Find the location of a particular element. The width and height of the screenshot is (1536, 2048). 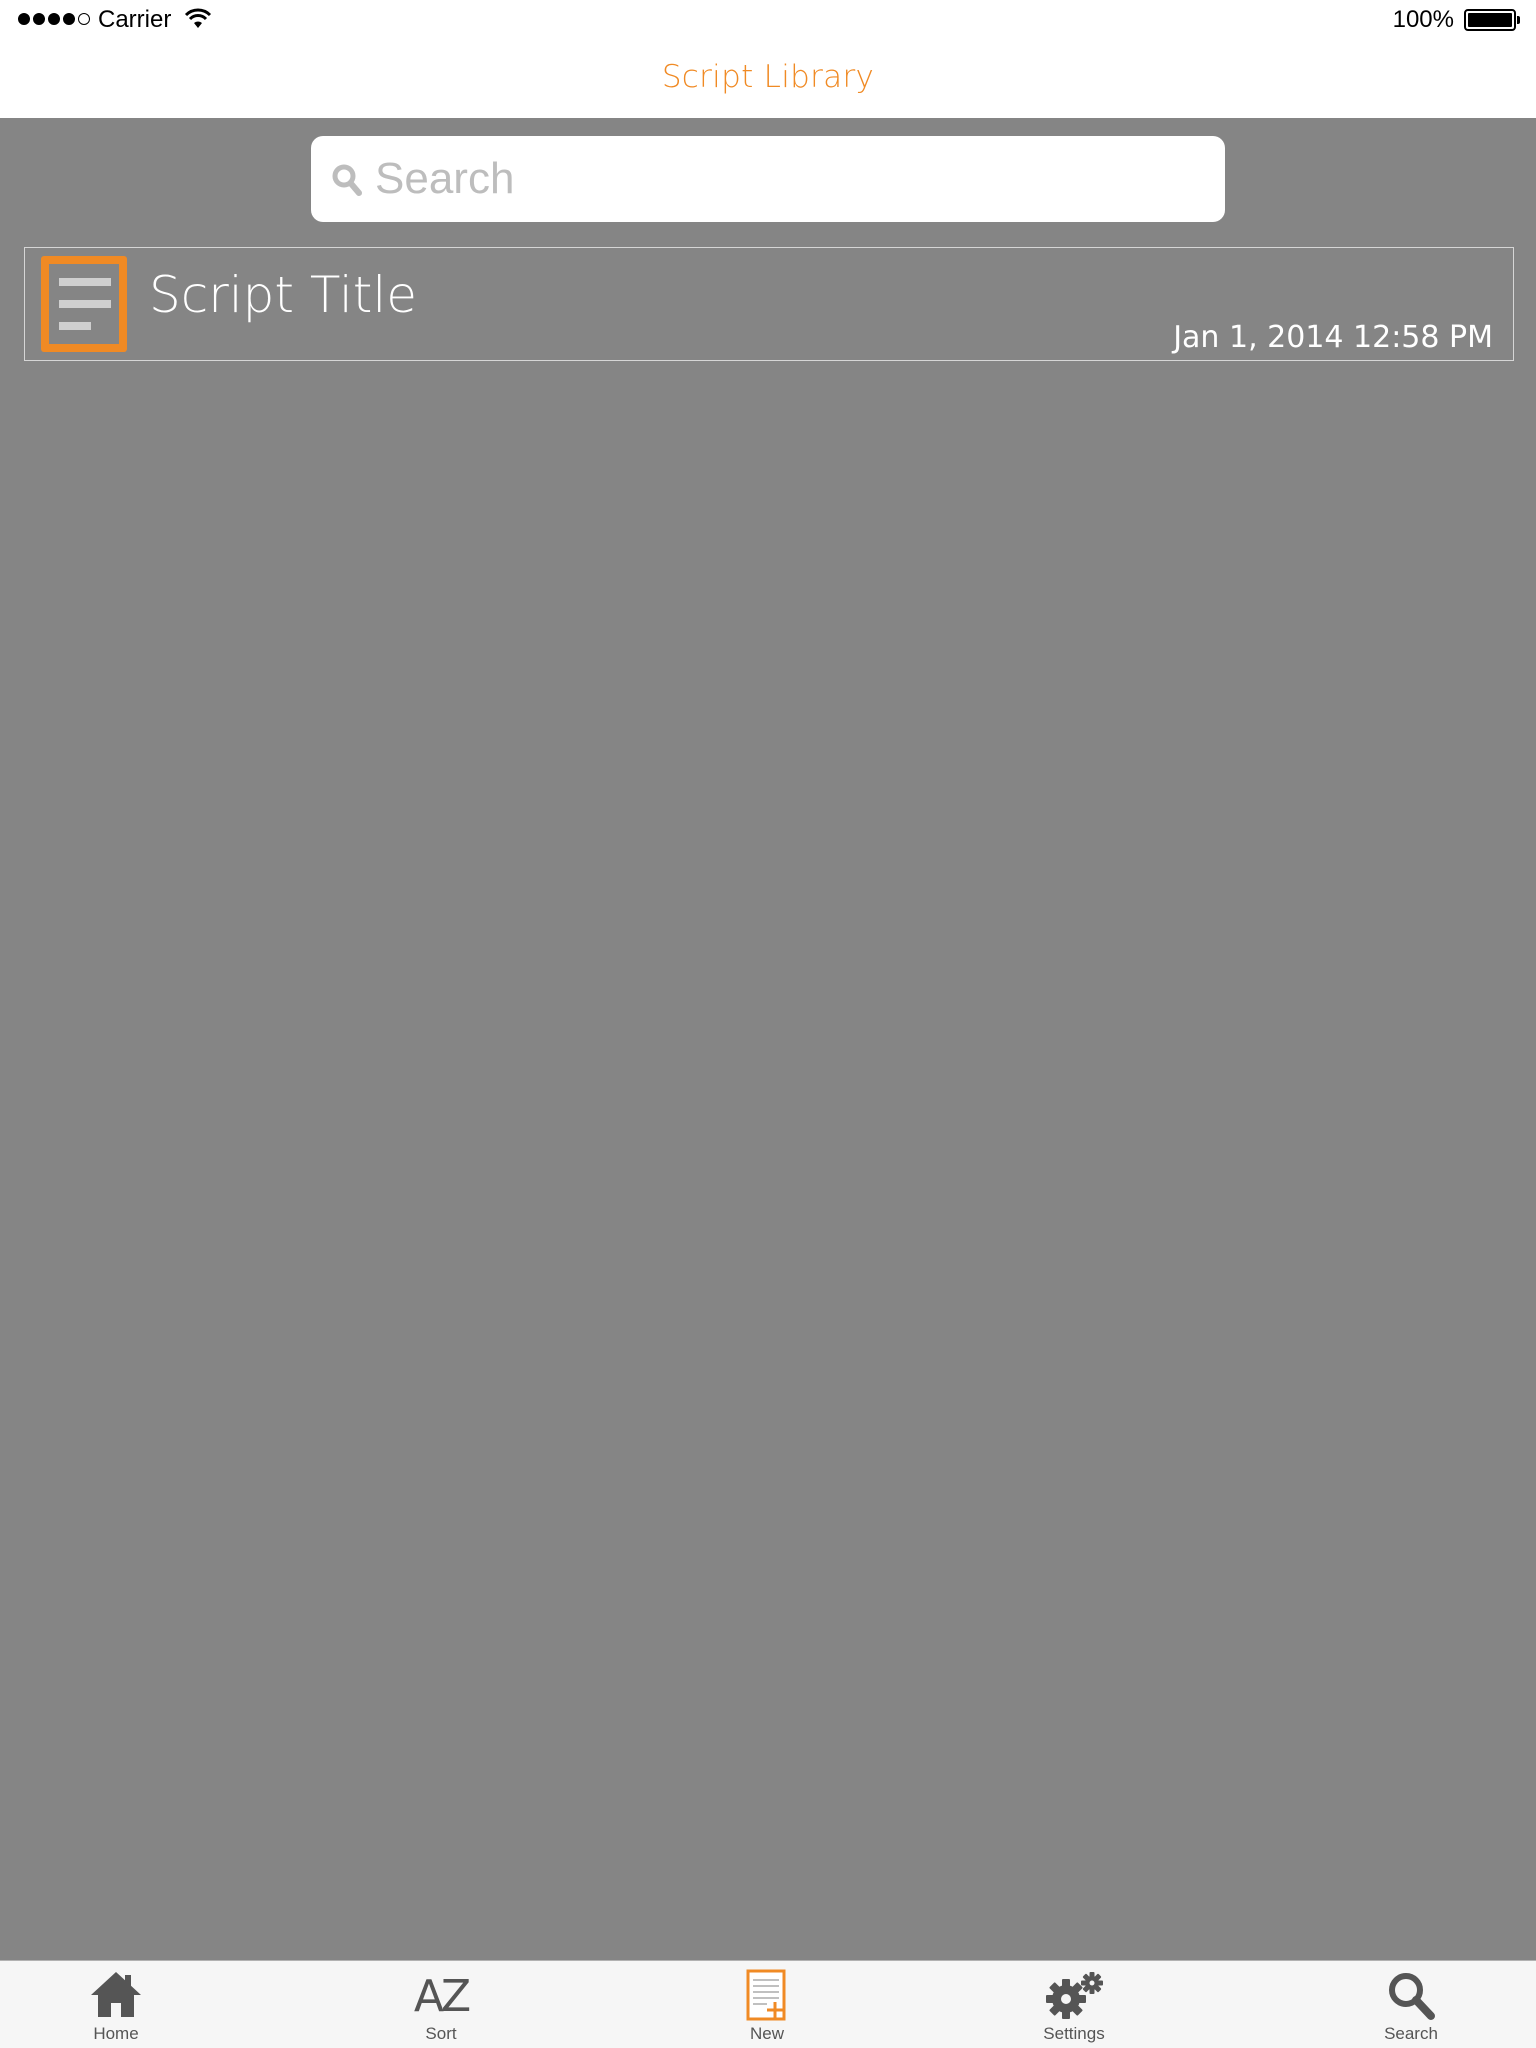

tab-sort: AZ Sort is located at coordinates (441, 2004).